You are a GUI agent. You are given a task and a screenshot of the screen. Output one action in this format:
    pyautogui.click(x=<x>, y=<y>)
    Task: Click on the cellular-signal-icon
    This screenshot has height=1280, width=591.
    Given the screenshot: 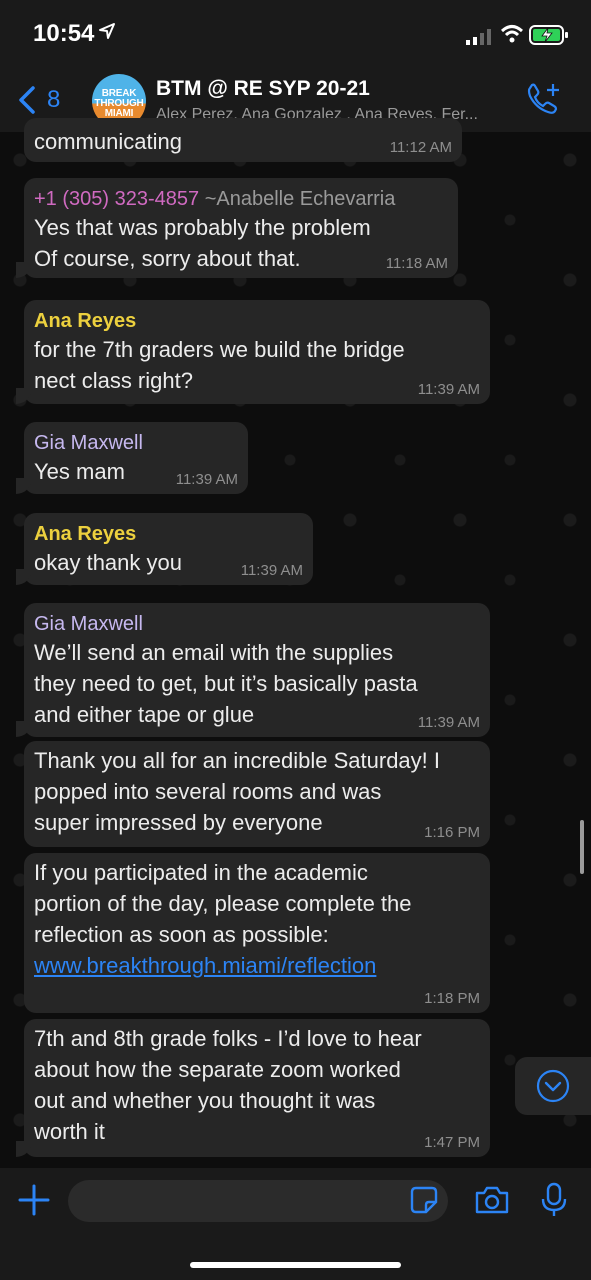 What is the action you would take?
    pyautogui.click(x=478, y=37)
    